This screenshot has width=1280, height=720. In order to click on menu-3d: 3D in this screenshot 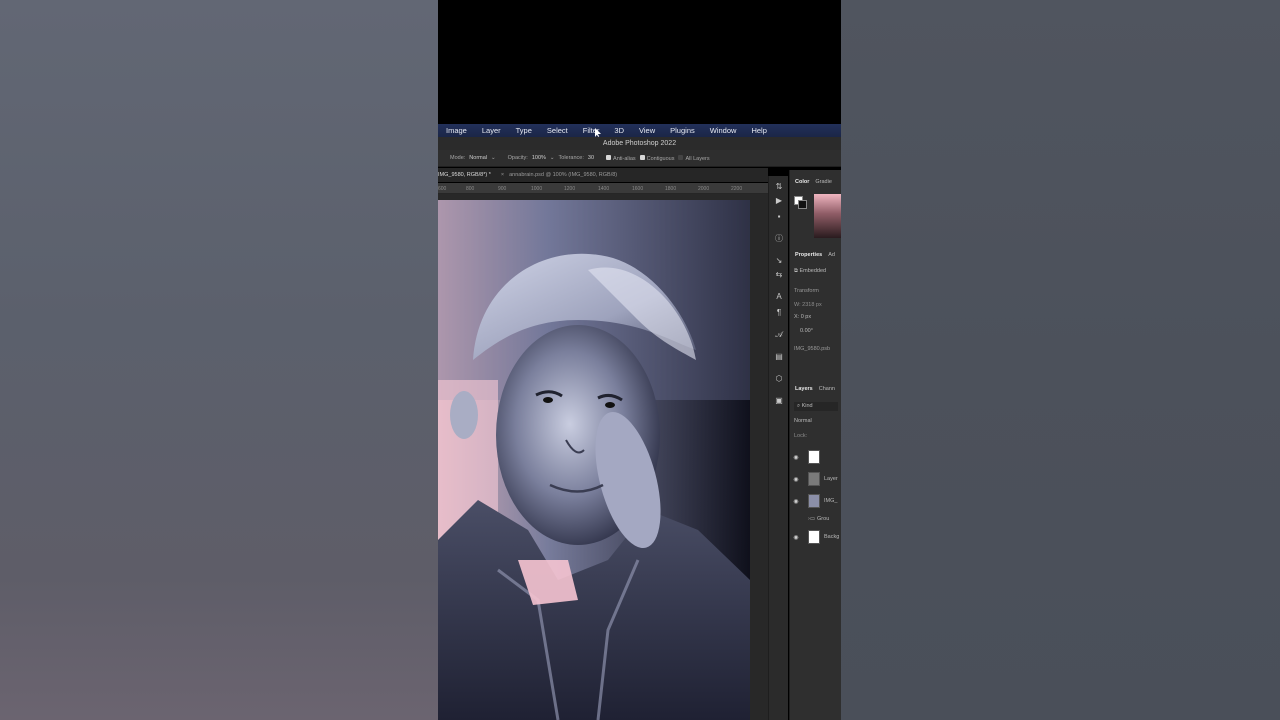, I will do `click(618, 130)`.